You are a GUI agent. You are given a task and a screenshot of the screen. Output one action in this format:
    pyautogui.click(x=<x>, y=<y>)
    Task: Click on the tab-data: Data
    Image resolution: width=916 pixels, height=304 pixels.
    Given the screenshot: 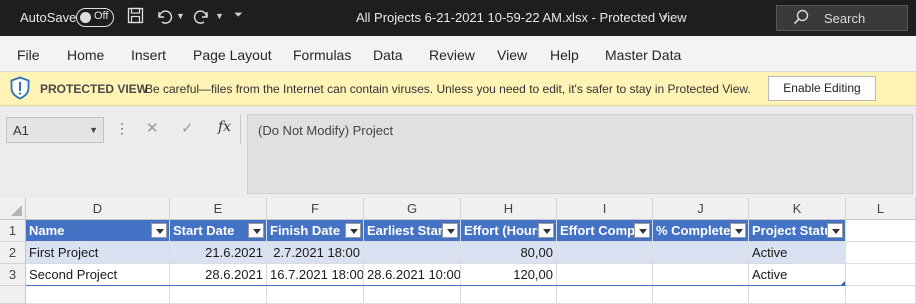 What is the action you would take?
    pyautogui.click(x=388, y=55)
    